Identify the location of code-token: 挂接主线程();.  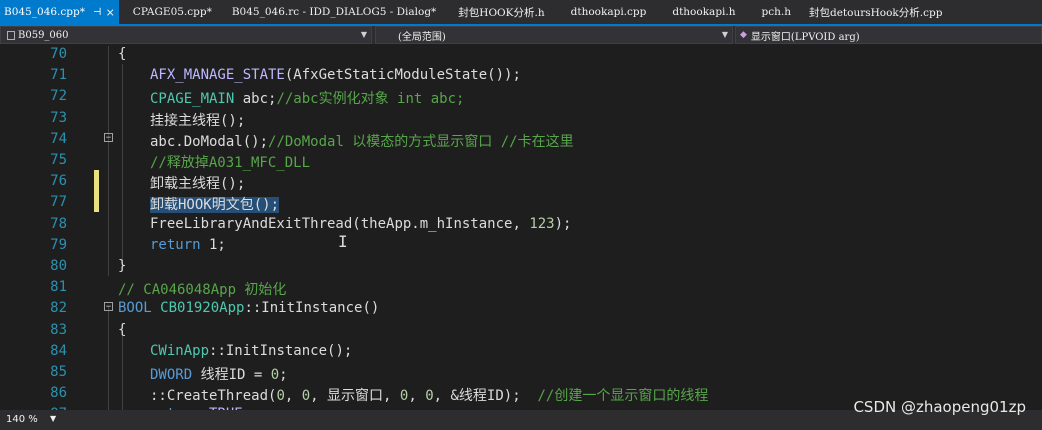
(198, 120).